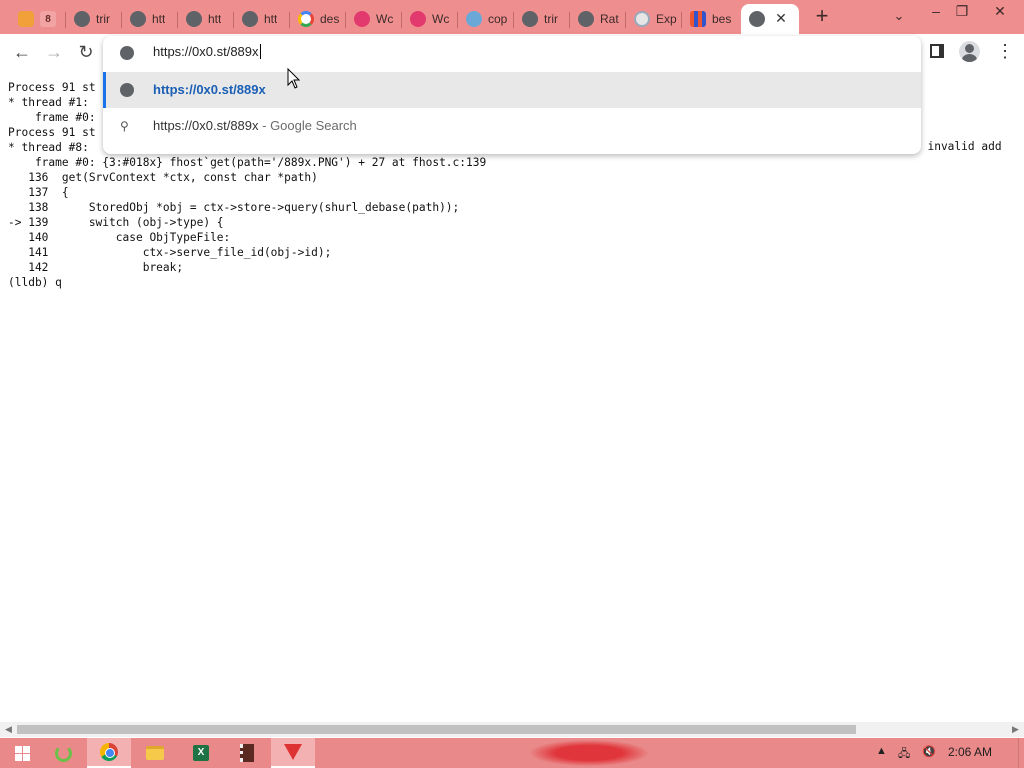 Image resolution: width=1024 pixels, height=768 pixels. Describe the element at coordinates (38, 192) in the screenshot. I see `terminal-line: 137 {` at that location.